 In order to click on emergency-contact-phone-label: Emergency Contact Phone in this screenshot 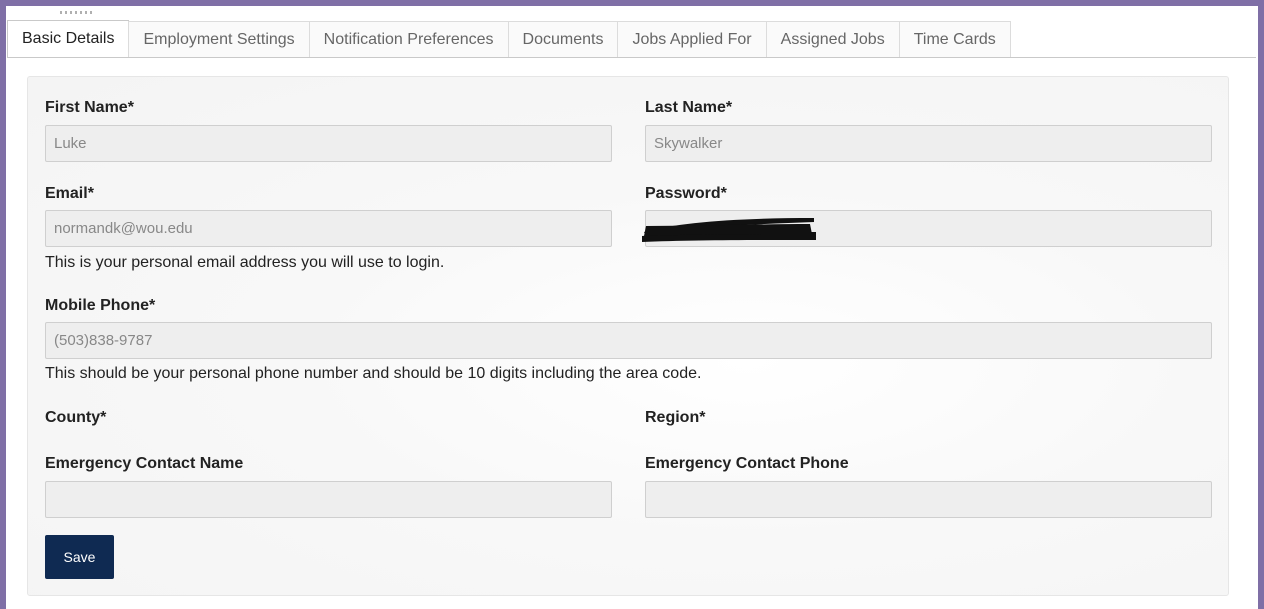, I will do `click(747, 463)`.